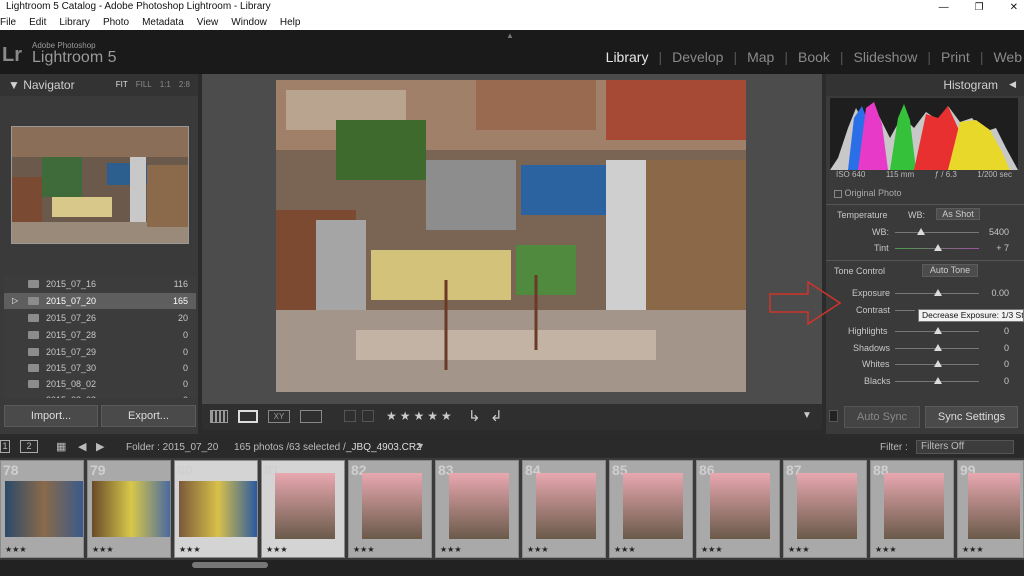 The width and height of the screenshot is (1024, 576). I want to click on menu-metadata: Metadata, so click(163, 22).